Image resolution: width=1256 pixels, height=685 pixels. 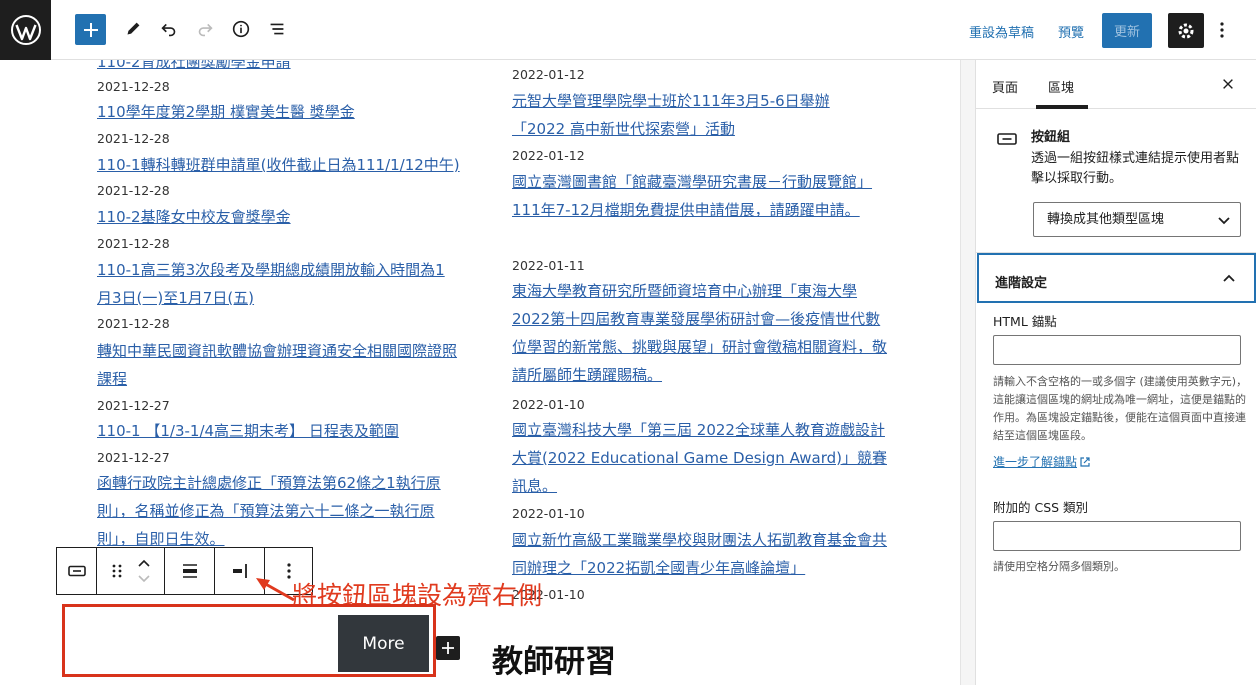 I want to click on learn-more-anchor-link: 進一步了解錨點, so click(x=1042, y=461).